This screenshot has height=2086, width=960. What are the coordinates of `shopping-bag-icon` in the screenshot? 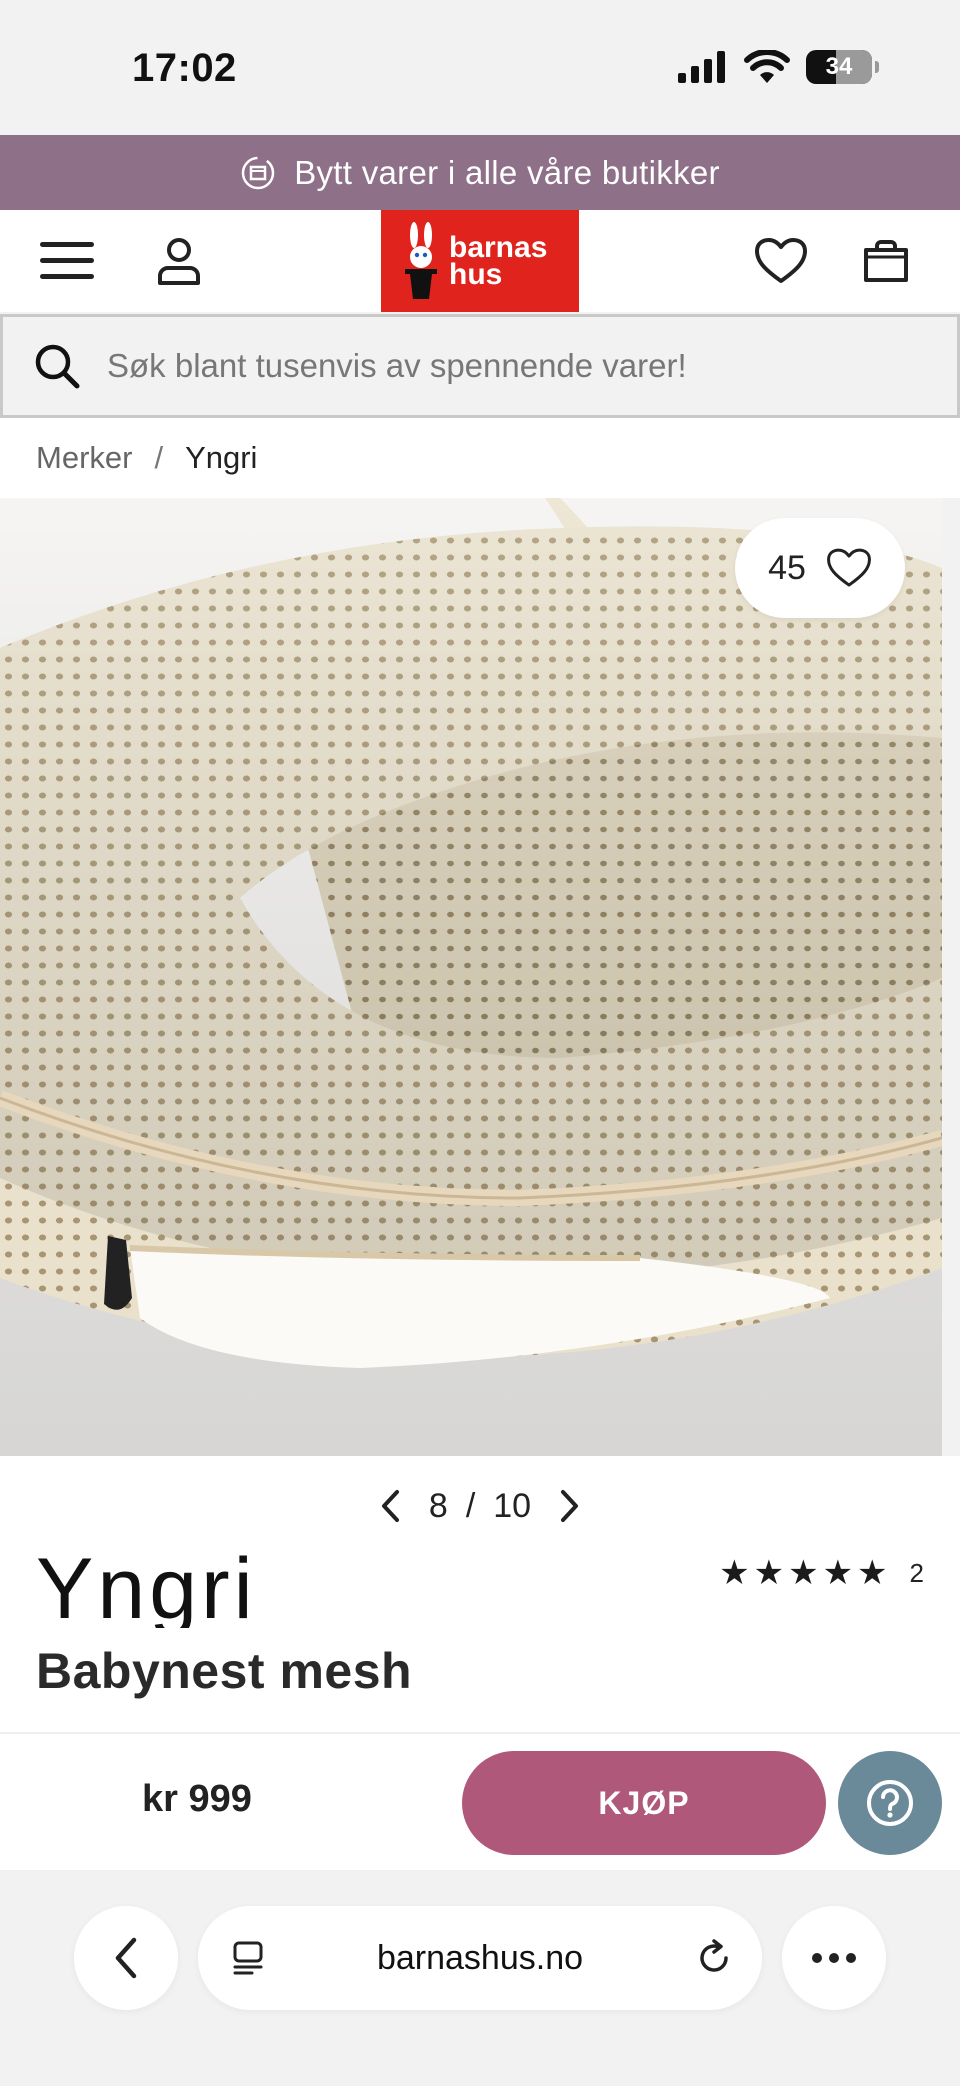 It's located at (886, 261).